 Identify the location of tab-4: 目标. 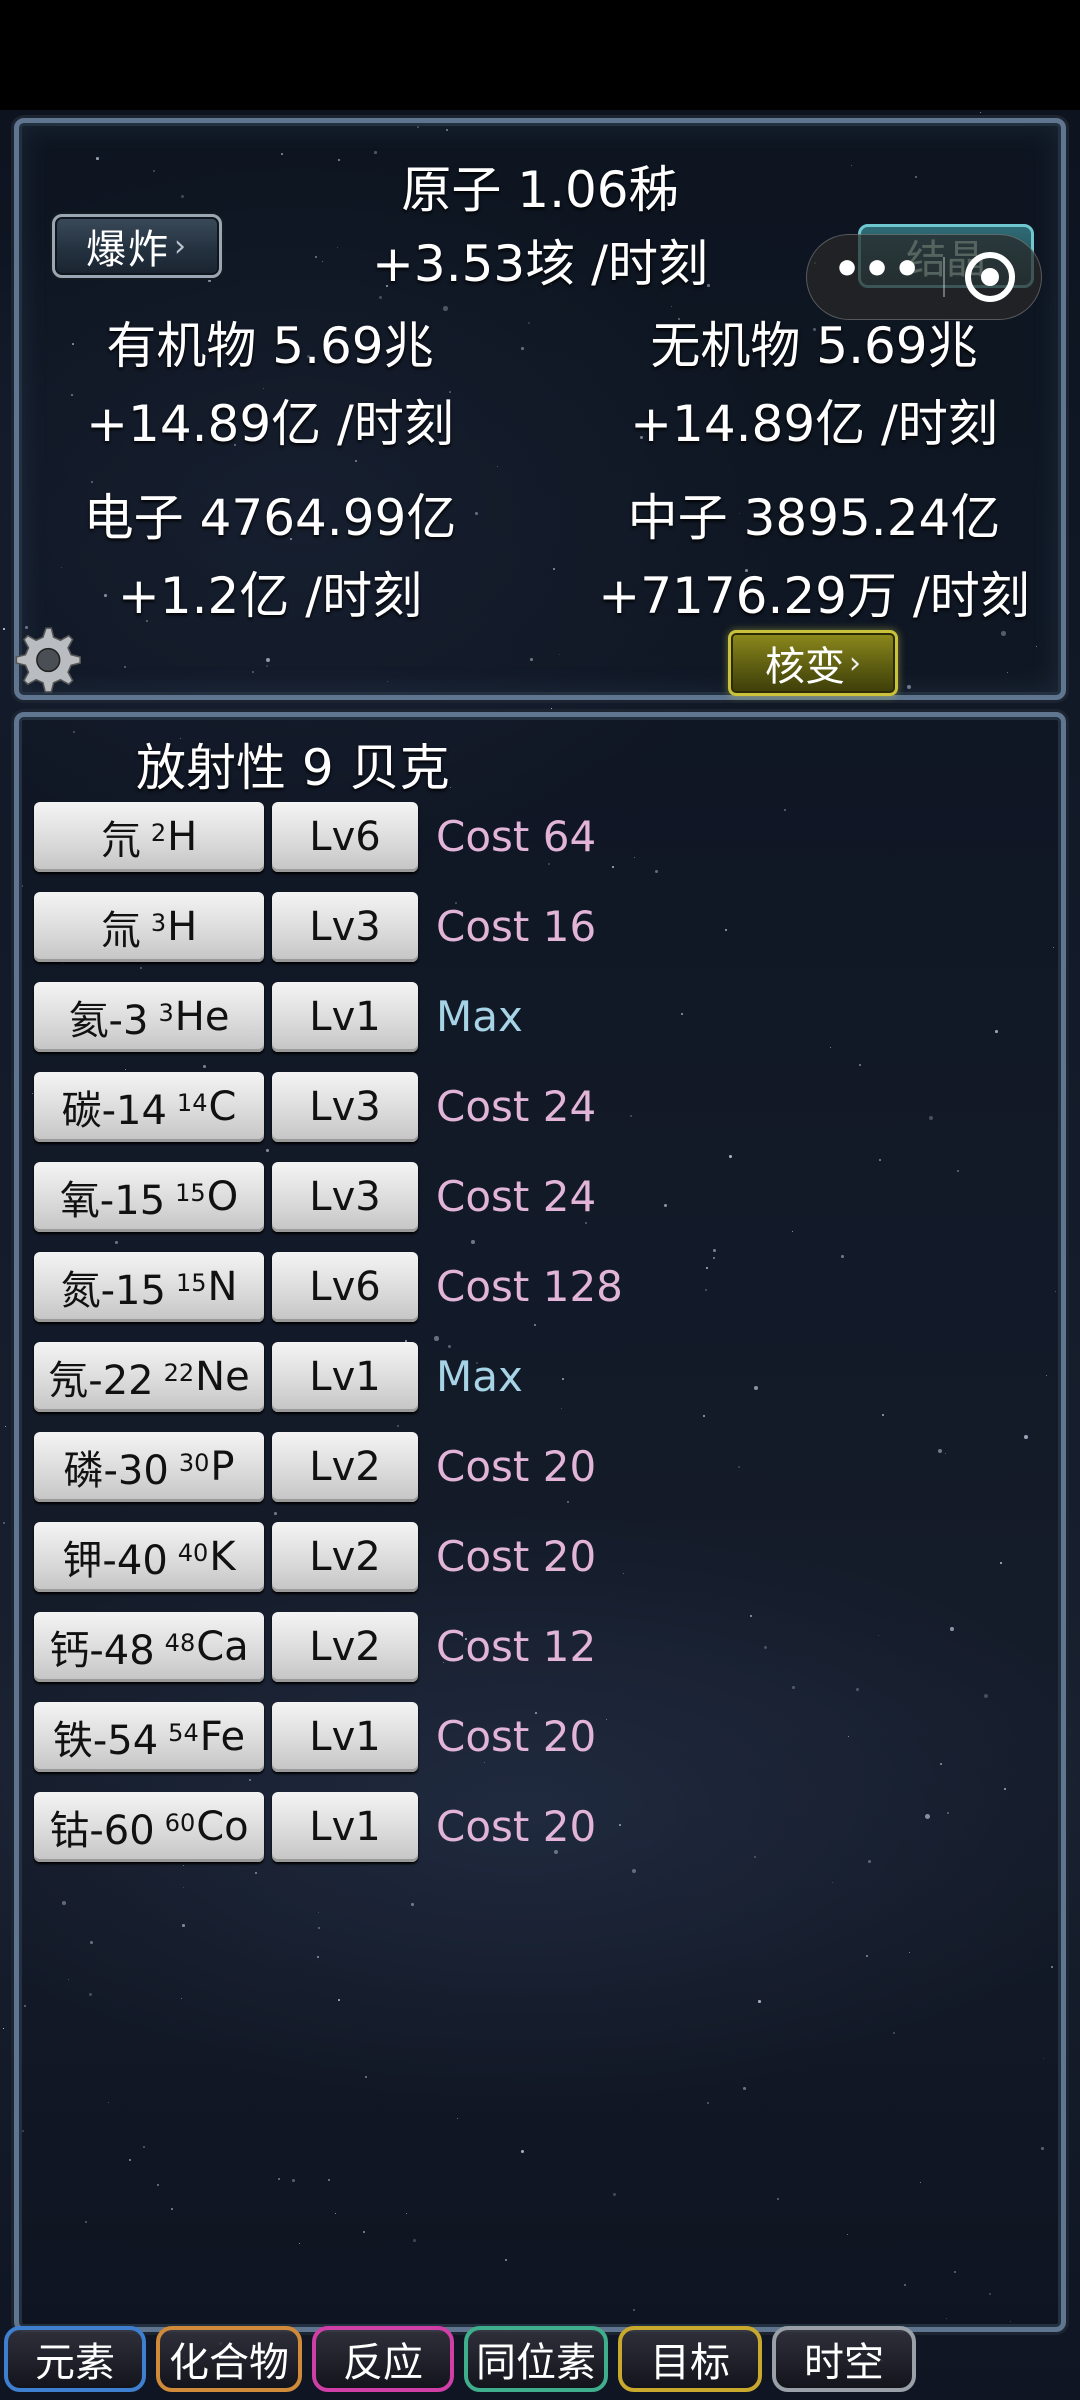
(690, 2359).